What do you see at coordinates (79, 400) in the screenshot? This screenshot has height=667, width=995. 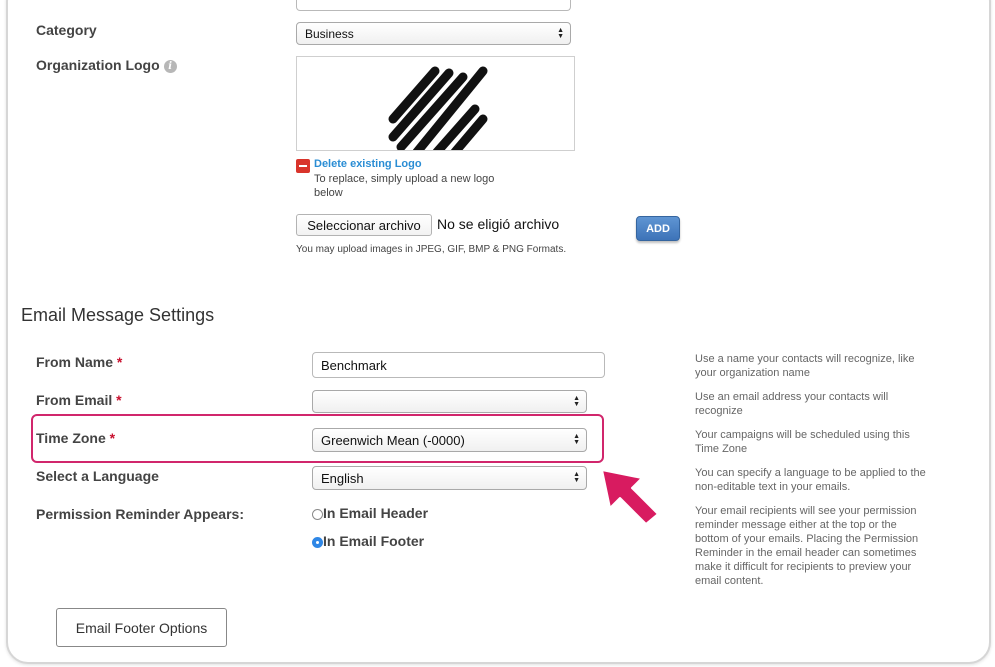 I see `from-email-label: From Email *` at bounding box center [79, 400].